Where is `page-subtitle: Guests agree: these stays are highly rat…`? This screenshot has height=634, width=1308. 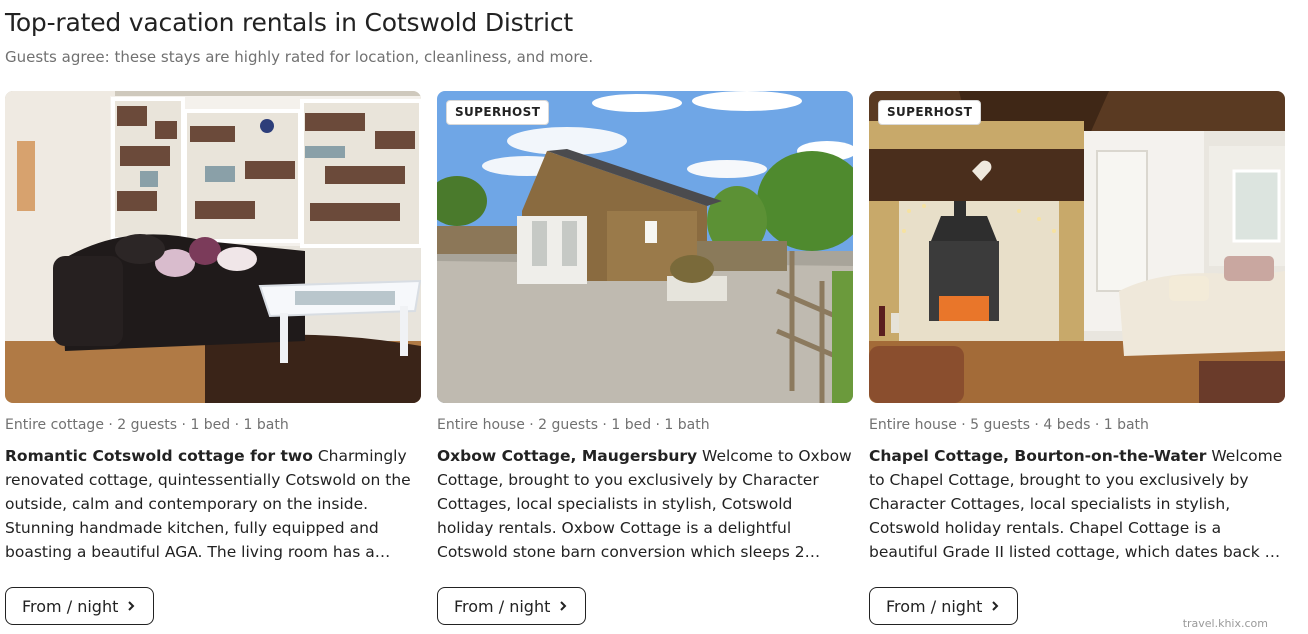
page-subtitle: Guests agree: these stays are highly rat… is located at coordinates (299, 57).